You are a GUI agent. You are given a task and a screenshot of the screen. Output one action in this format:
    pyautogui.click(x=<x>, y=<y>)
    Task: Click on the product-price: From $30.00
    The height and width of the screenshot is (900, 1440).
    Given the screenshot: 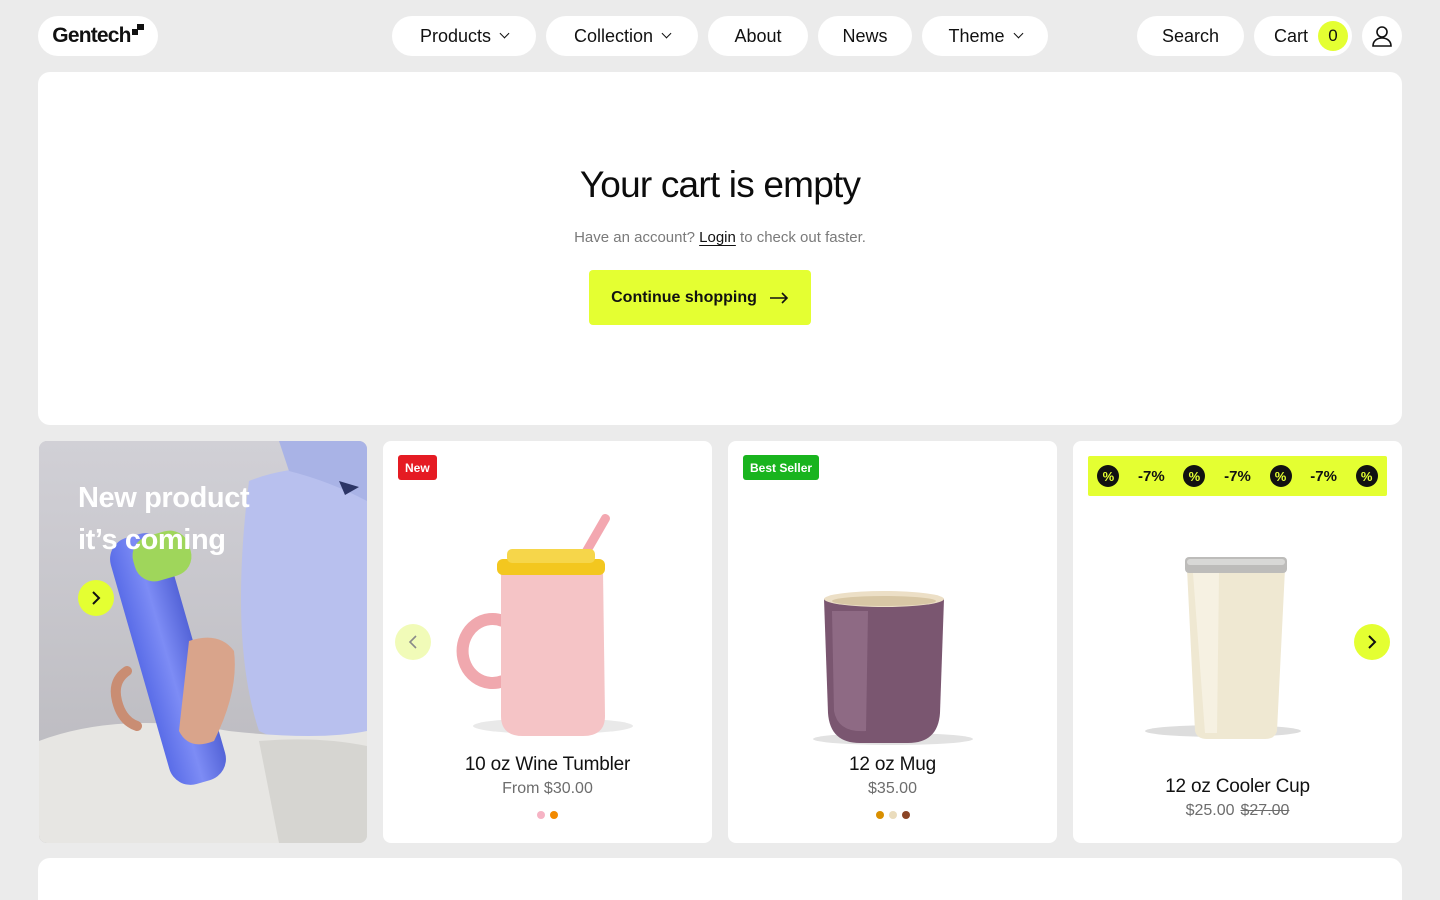 What is the action you would take?
    pyautogui.click(x=547, y=788)
    